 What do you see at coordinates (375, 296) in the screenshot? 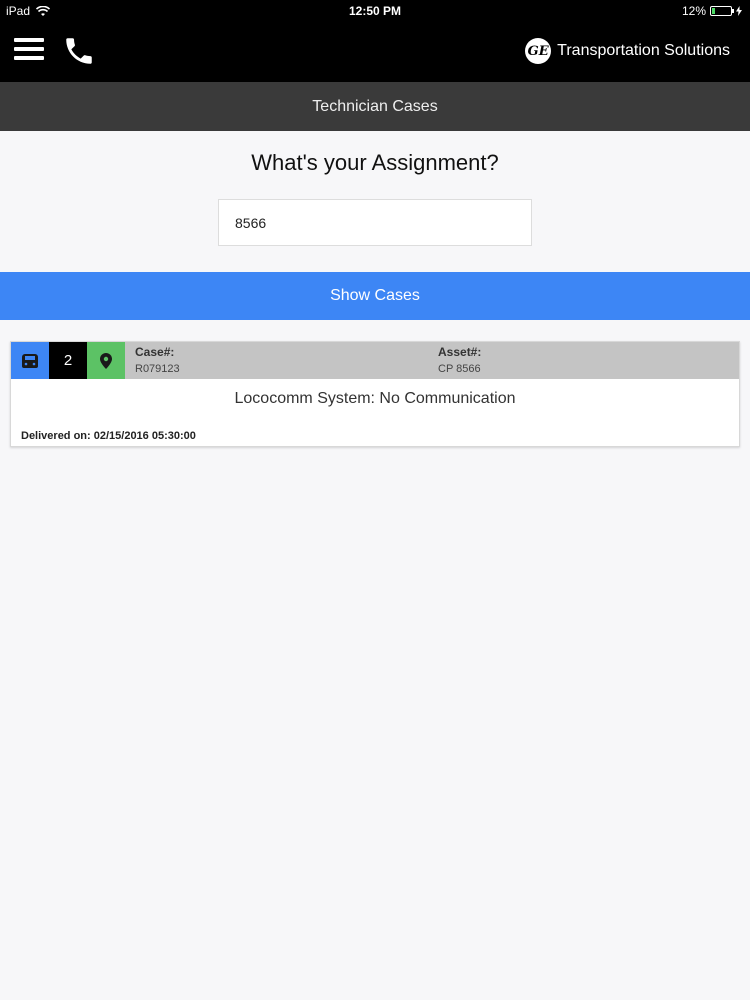
I see `show-cases-button: Show Cases` at bounding box center [375, 296].